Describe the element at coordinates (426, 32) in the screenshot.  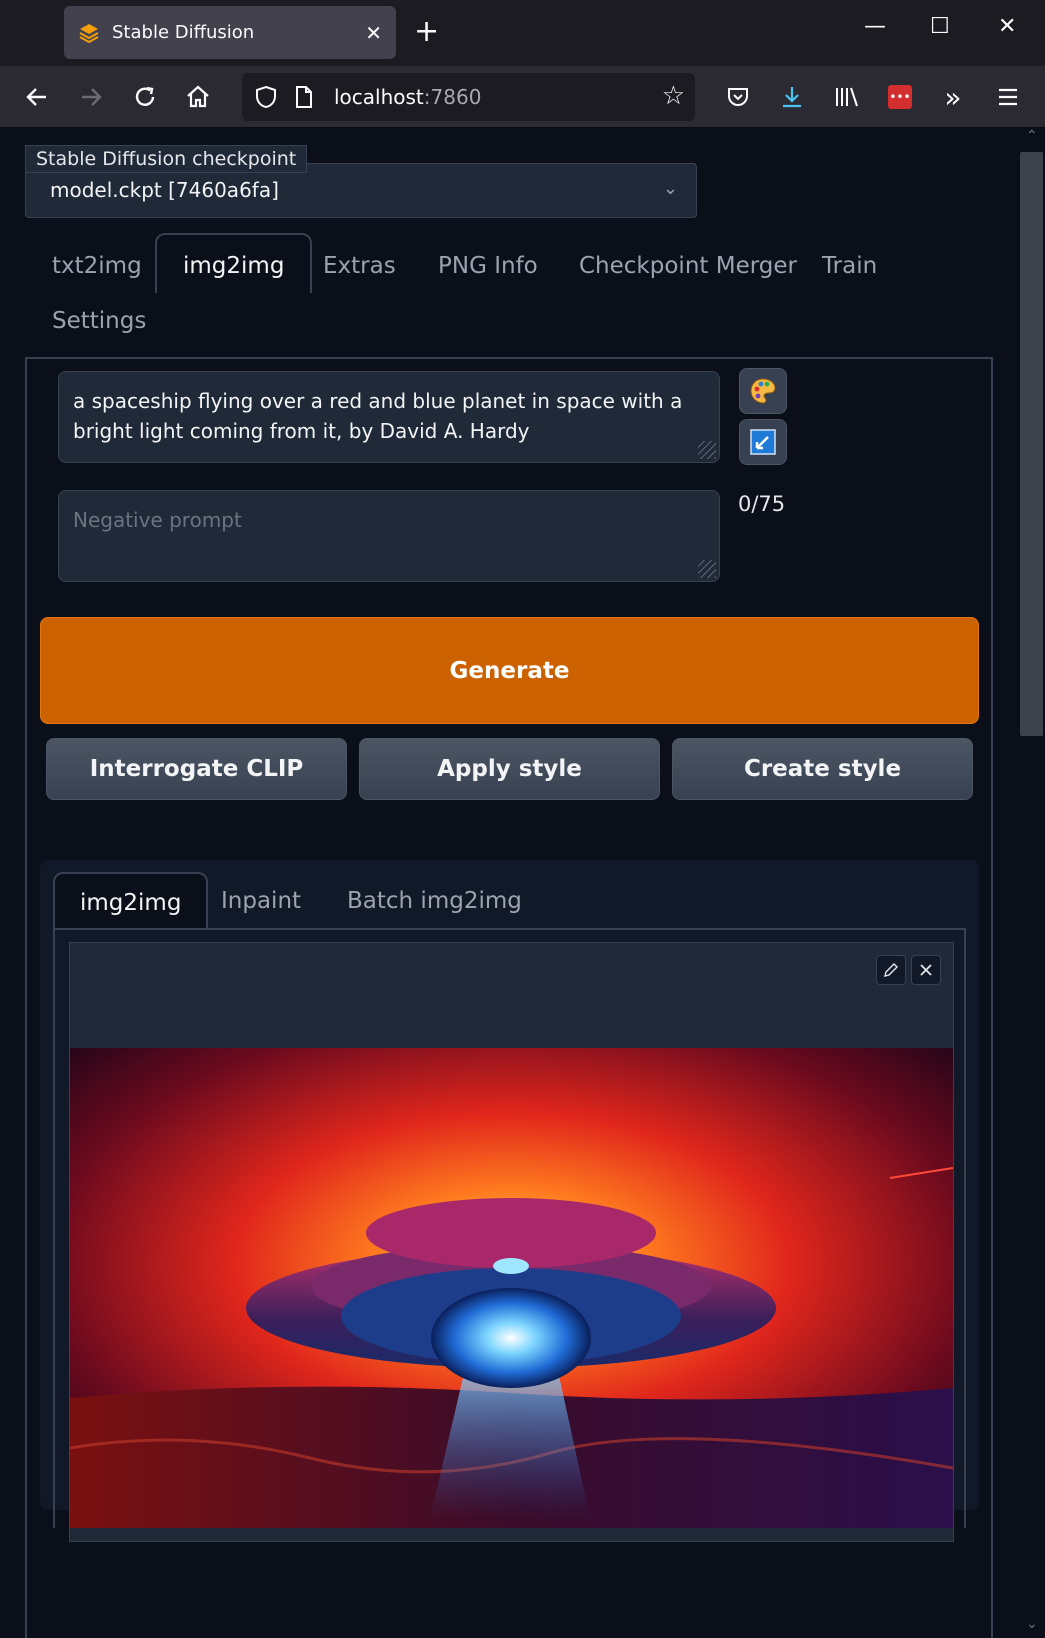
I see `new-tab-icon: +` at that location.